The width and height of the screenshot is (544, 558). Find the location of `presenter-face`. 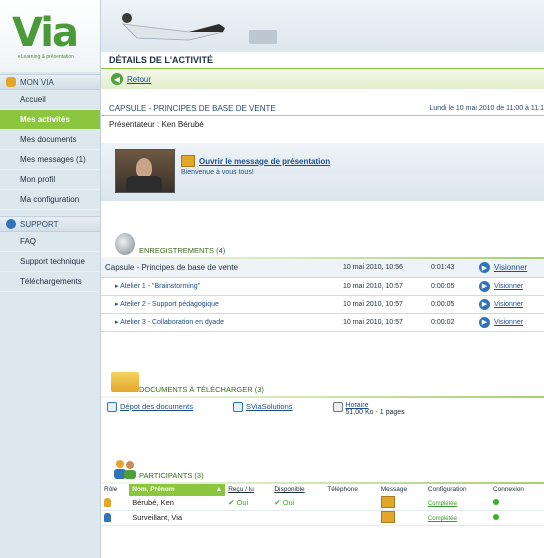

presenter-face is located at coordinates (144, 168).